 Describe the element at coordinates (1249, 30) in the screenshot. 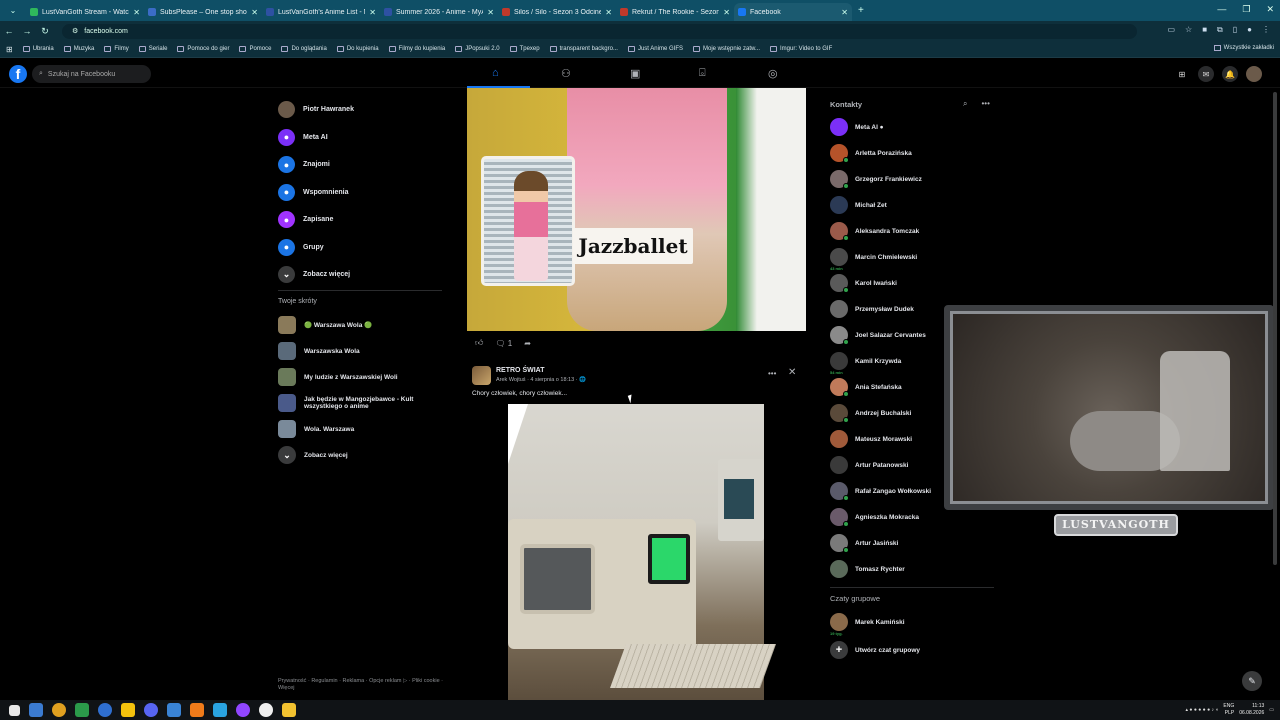

I see `profile-avatar: ●` at that location.